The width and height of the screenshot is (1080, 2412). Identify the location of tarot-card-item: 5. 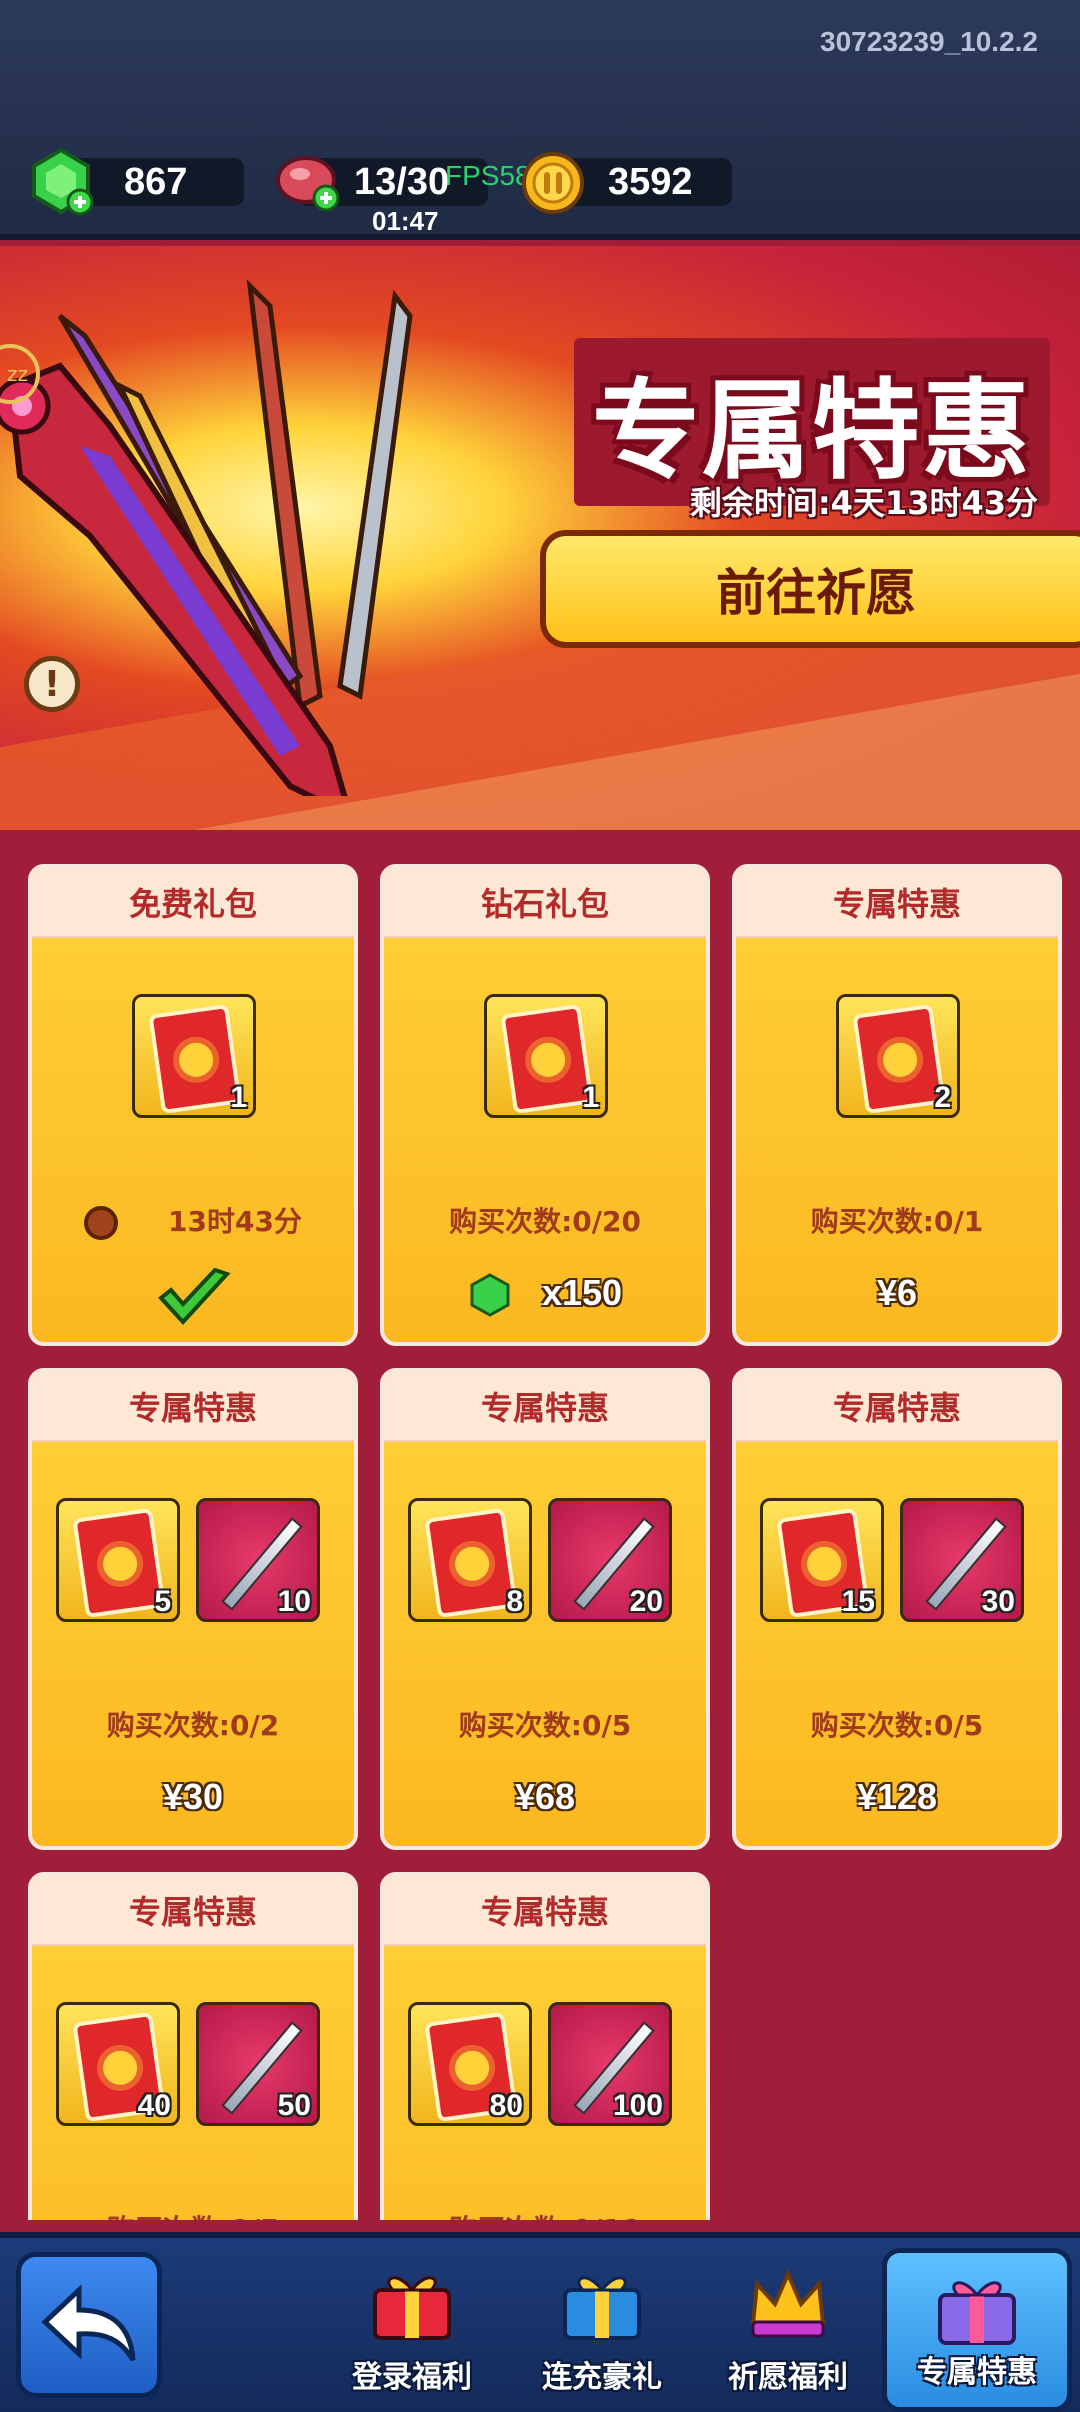
(118, 1560).